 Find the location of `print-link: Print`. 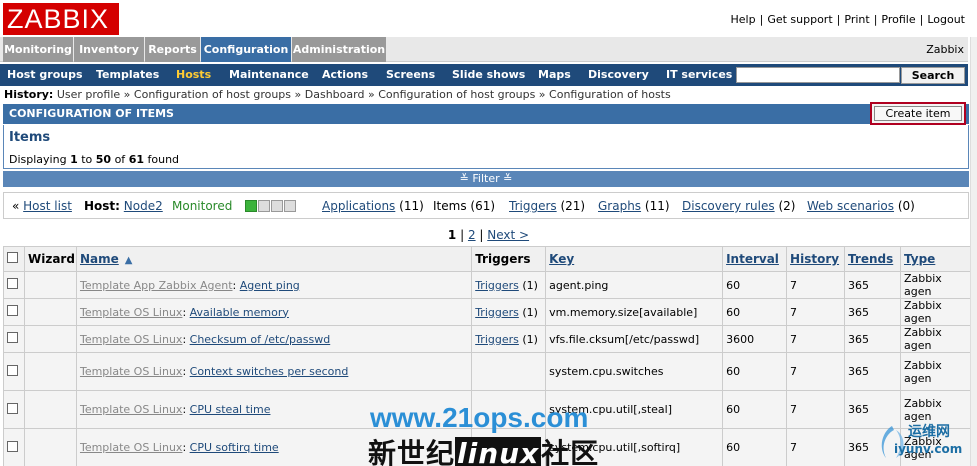

print-link: Print is located at coordinates (856, 19).